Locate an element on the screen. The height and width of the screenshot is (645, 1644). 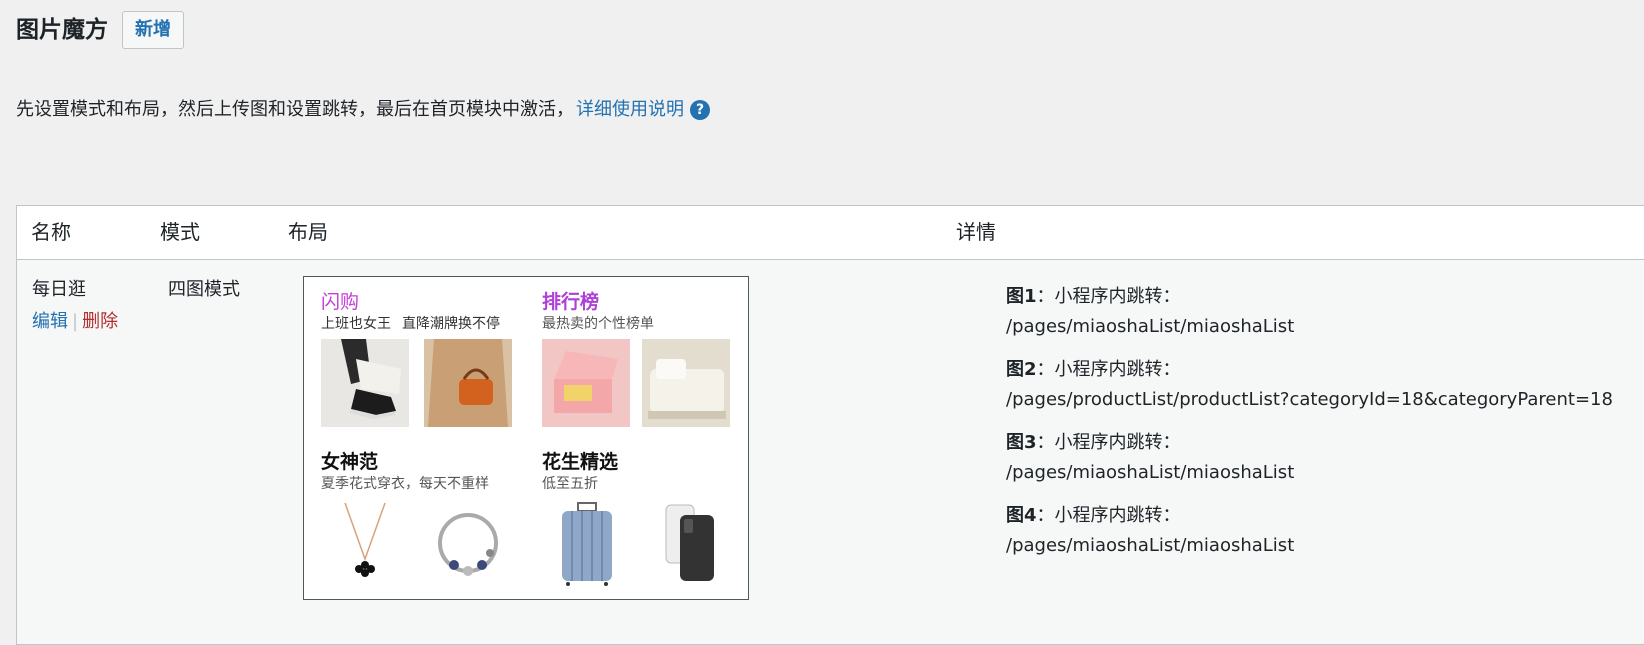
help-icon: ? is located at coordinates (700, 110).